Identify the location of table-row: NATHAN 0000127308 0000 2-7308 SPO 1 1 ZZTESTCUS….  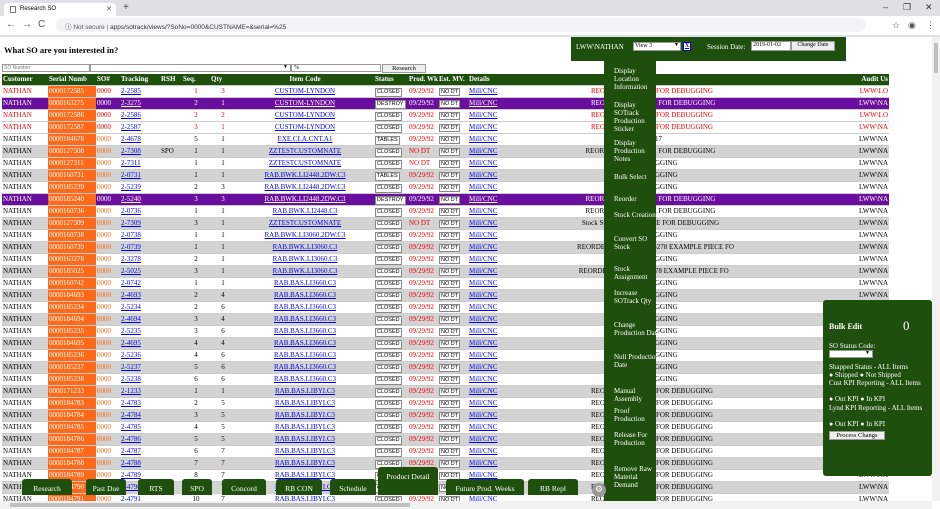
(445, 151).